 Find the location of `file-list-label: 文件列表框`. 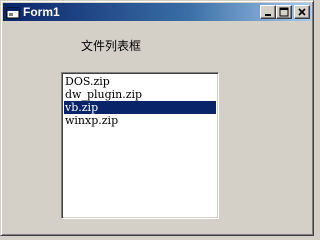

file-list-label: 文件列表框 is located at coordinates (111, 46).